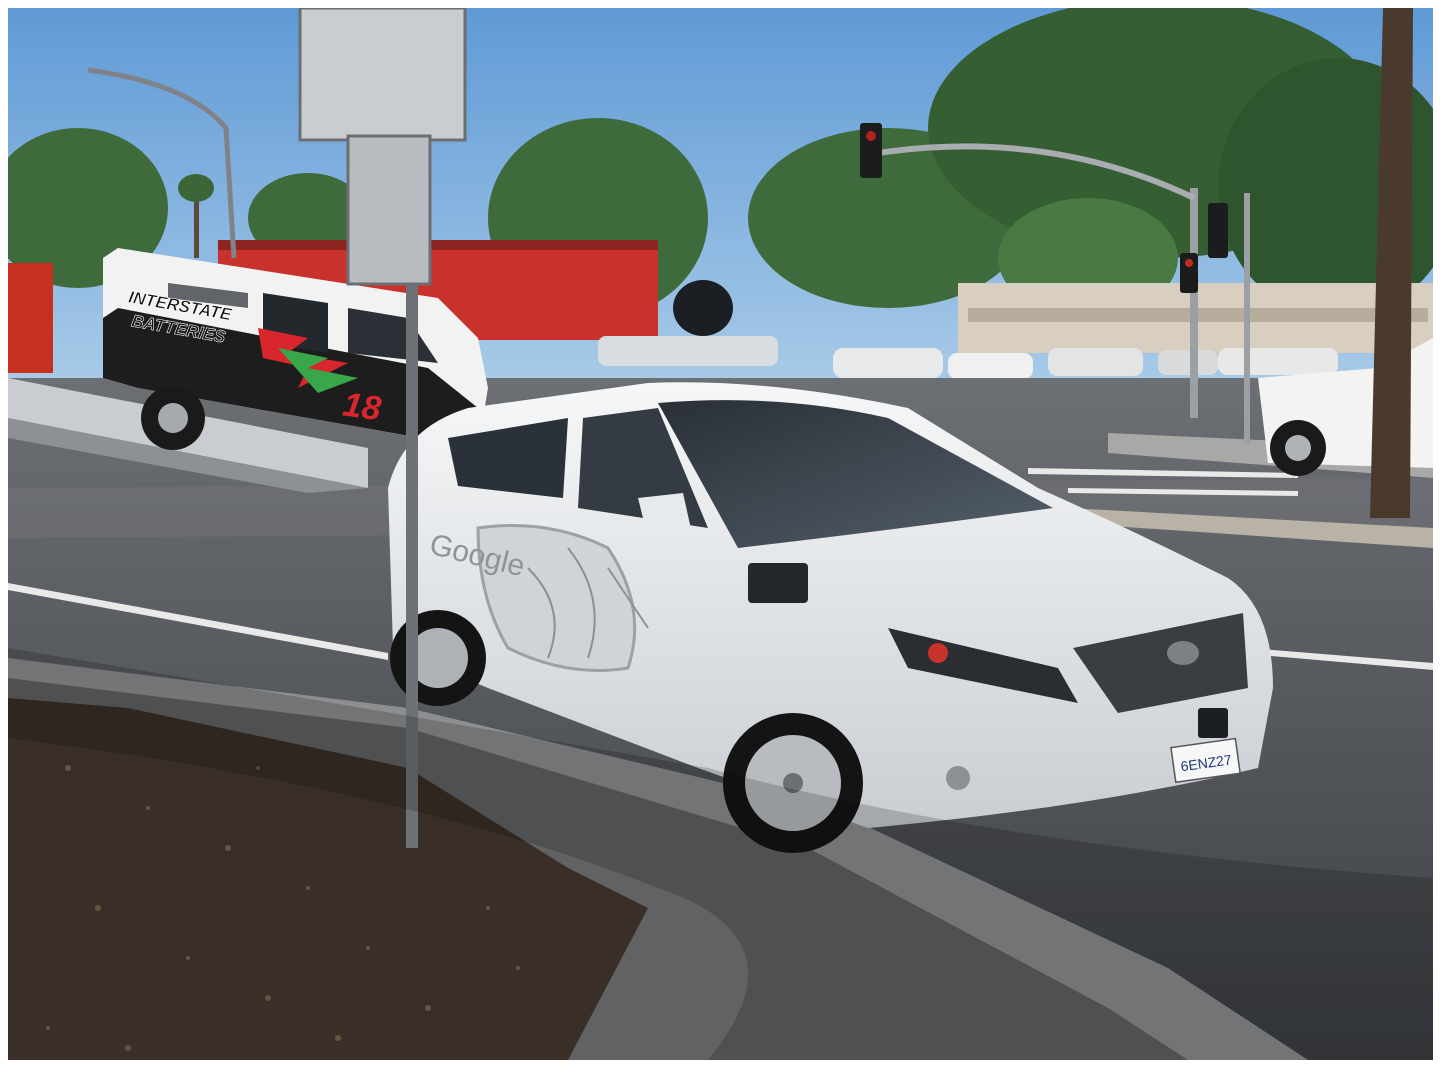 Image resolution: width=1441 pixels, height=1068 pixels. Describe the element at coordinates (703, 308) in the screenshot. I see `lidar-sensor` at that location.